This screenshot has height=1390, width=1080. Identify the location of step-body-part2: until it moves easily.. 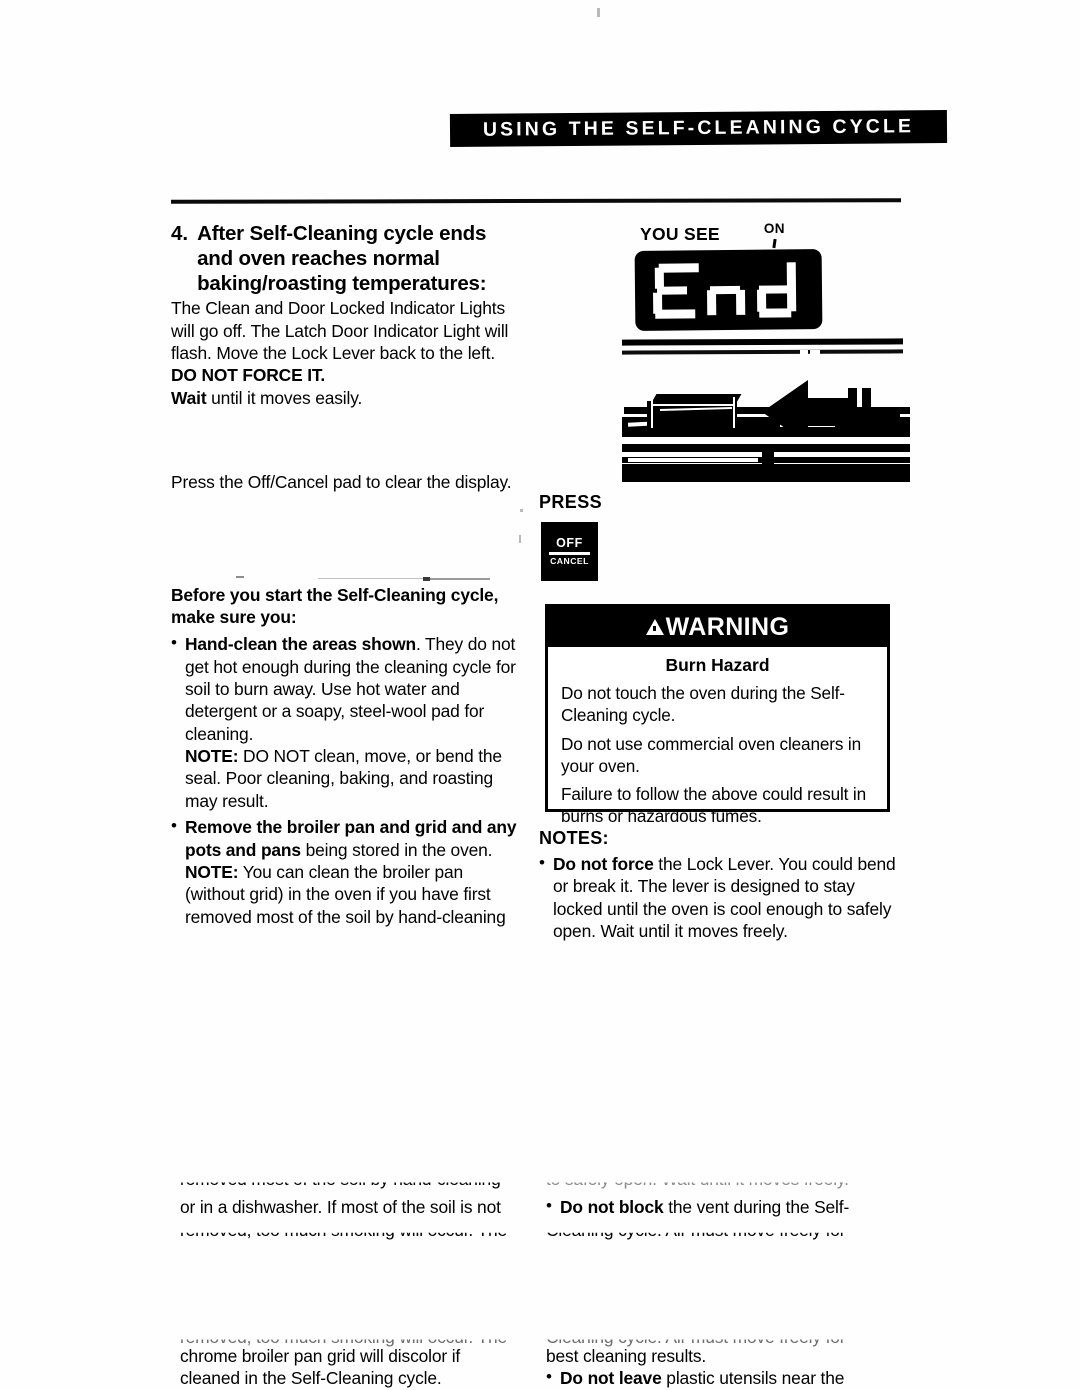
(284, 397).